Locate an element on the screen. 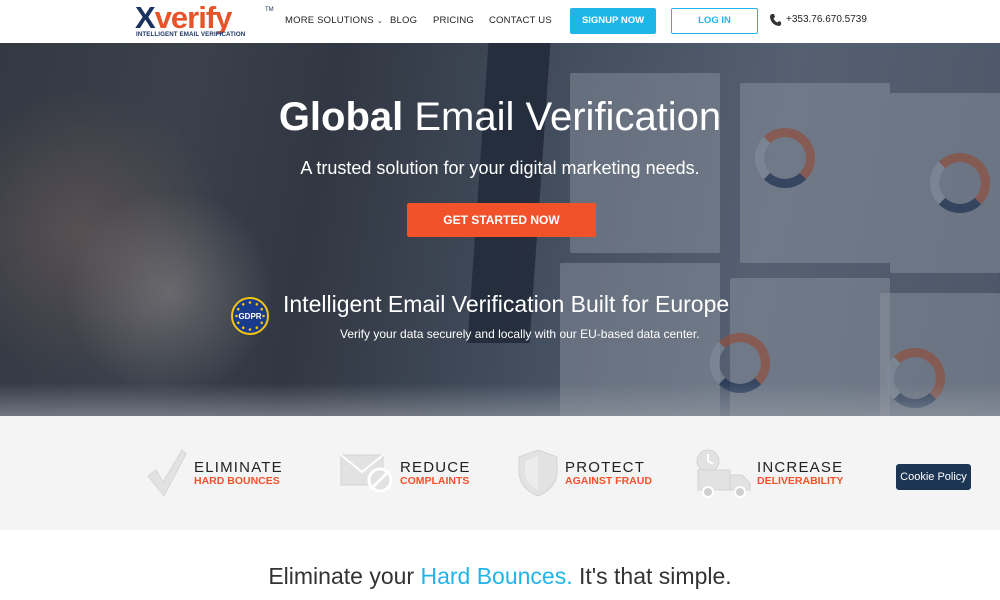 Image resolution: width=1000 pixels, height=600 pixels. nav-more-solutions: MORE SOLUTIONS ⌄ is located at coordinates (334, 20).